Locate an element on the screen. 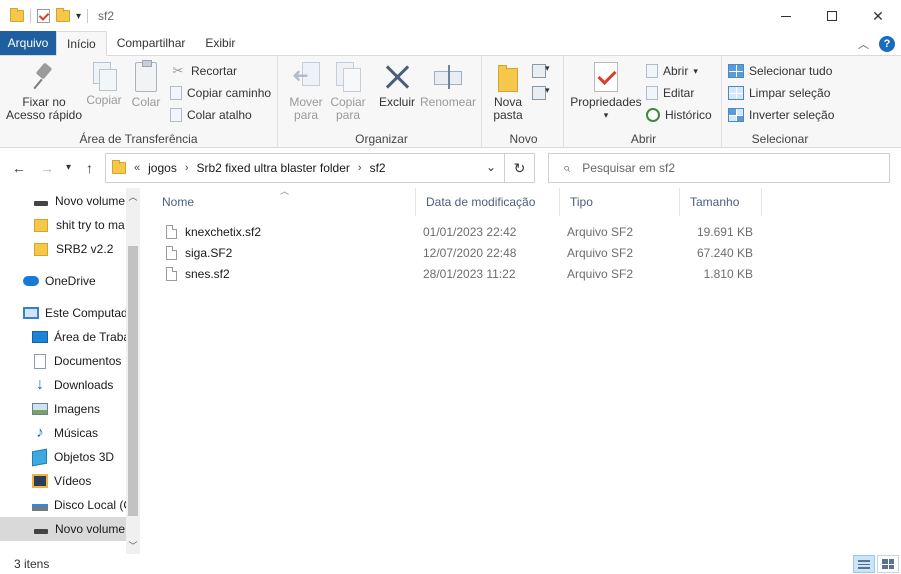 The height and width of the screenshot is (574, 901). sidebar-item-disco-local: Disco Local (C is located at coordinates (63, 505).